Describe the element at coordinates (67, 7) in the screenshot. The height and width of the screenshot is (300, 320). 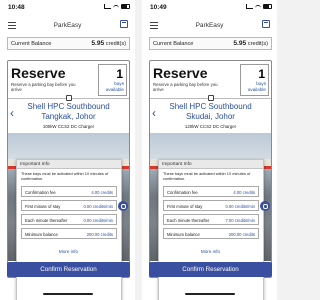
I see `status-bar: 10:48` at that location.